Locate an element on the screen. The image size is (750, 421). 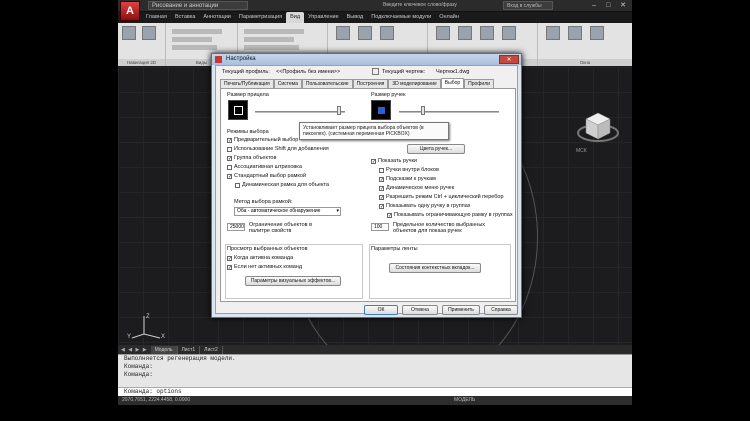
checkbox-shift-add: Использование Shift для добавления is located at coordinates (278, 149).